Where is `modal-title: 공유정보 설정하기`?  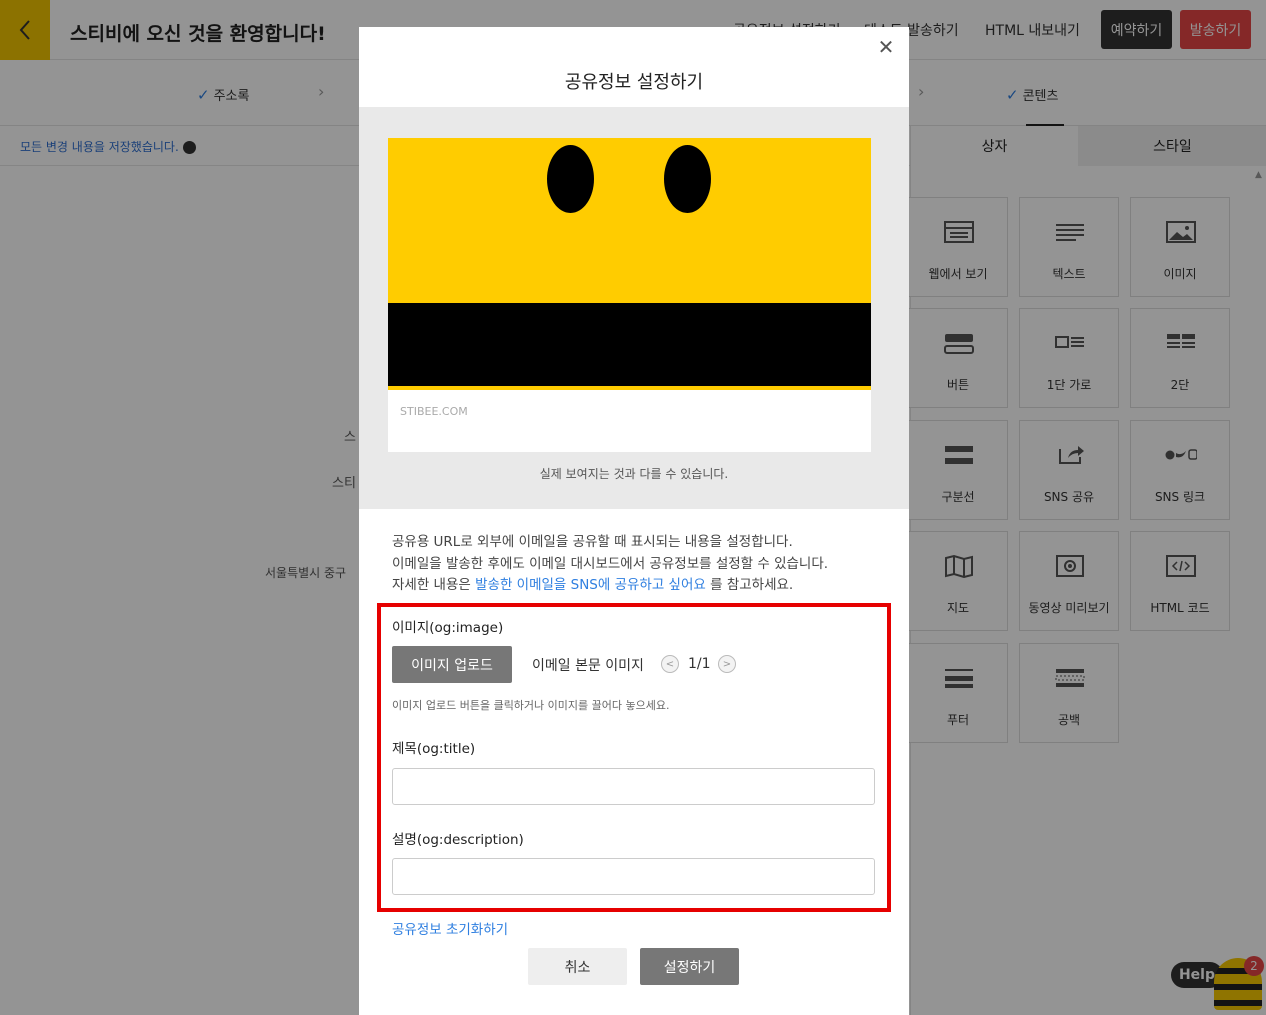
modal-title: 공유정보 설정하기 is located at coordinates (634, 82).